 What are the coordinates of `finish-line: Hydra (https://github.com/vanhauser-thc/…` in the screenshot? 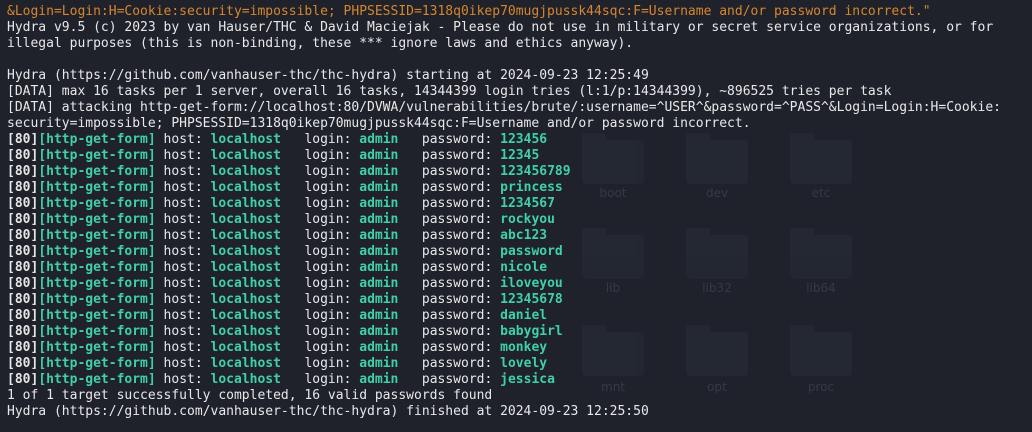 It's located at (328, 411).